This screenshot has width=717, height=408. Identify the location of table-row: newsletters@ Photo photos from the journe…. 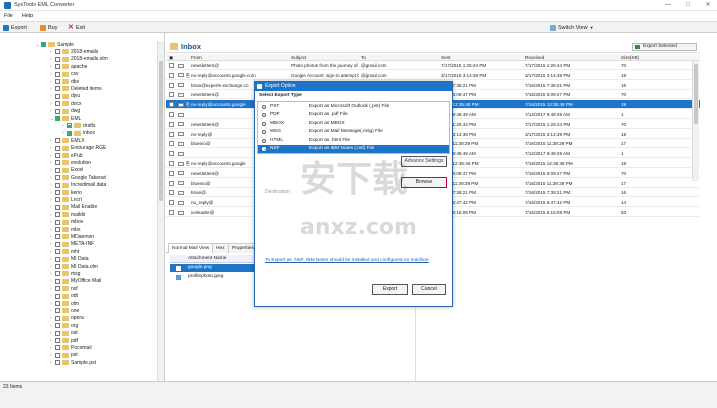
(433, 65).